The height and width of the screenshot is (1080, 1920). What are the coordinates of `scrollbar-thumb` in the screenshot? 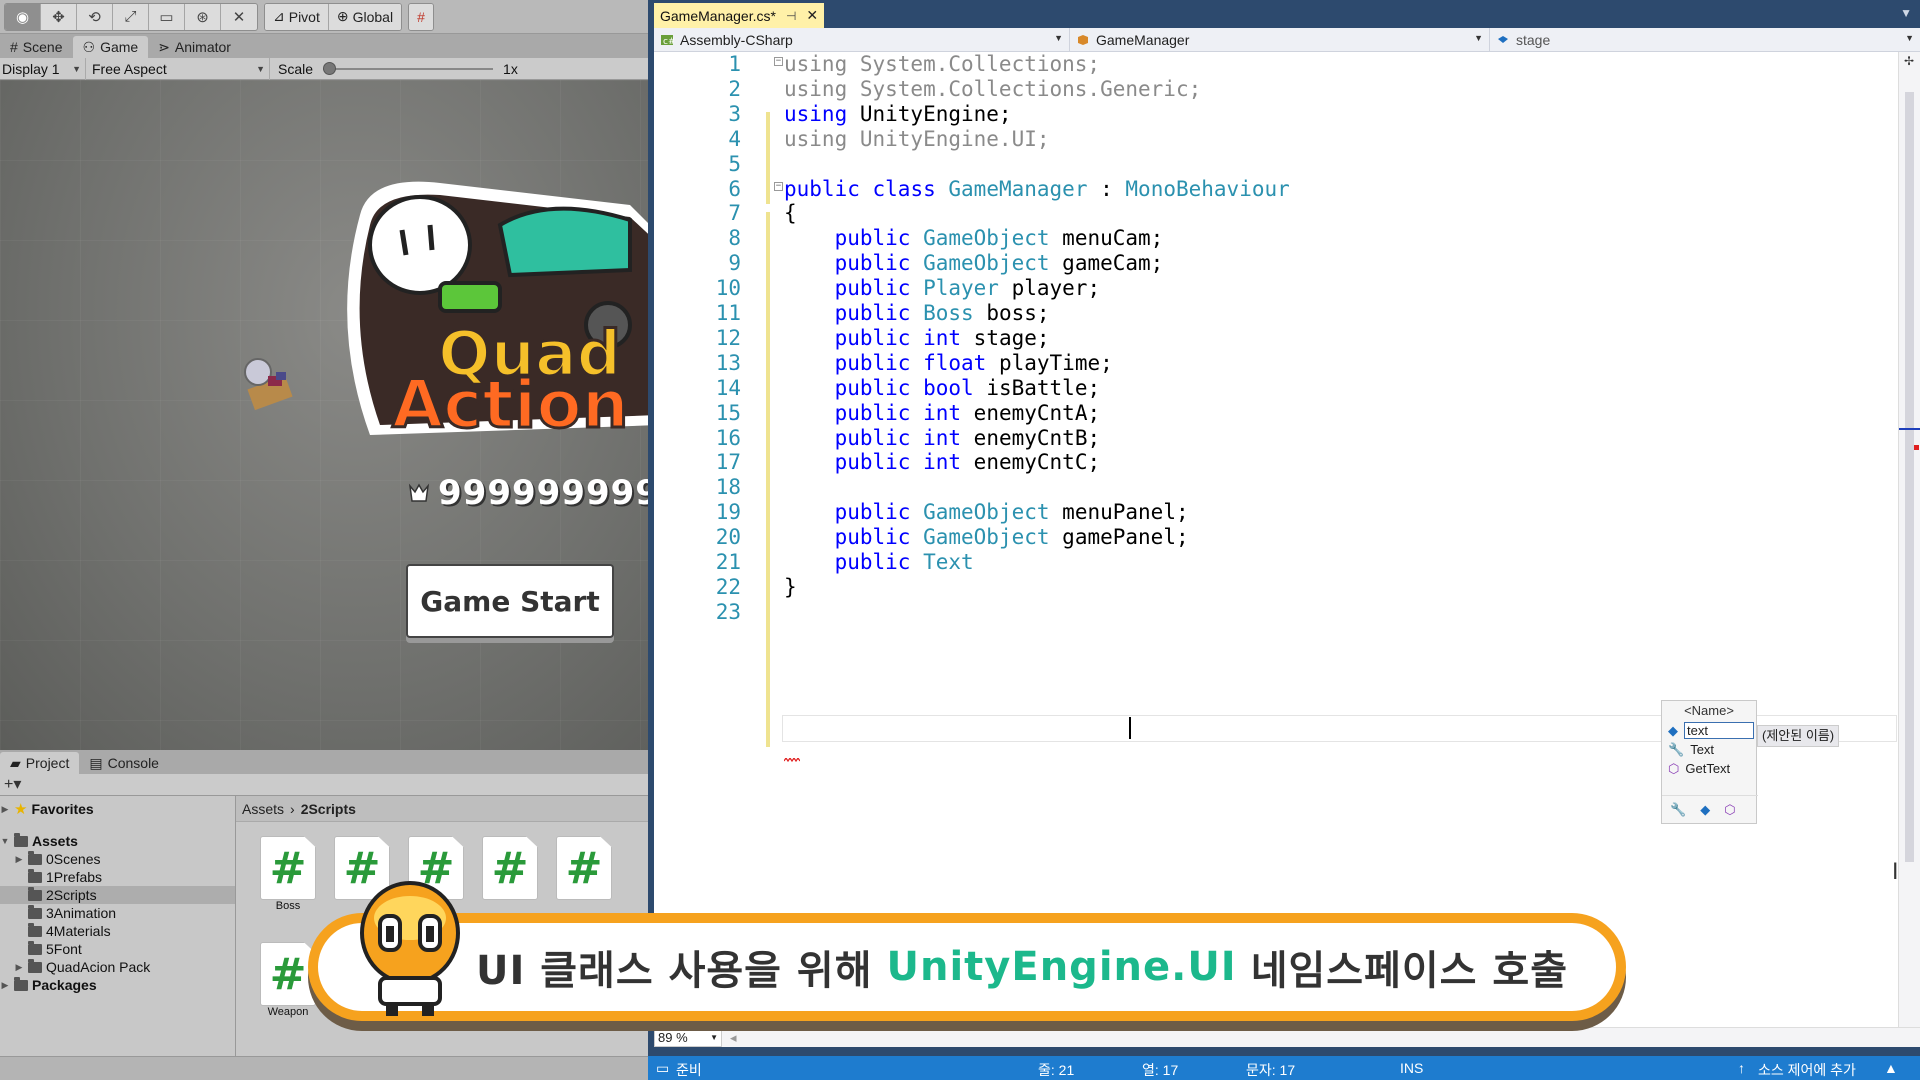 It's located at (1909, 477).